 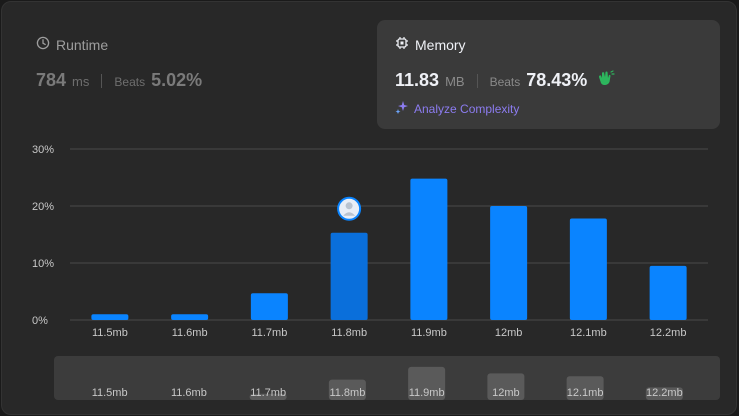 I want to click on mini-x-label: 12.2mb, so click(x=664, y=393).